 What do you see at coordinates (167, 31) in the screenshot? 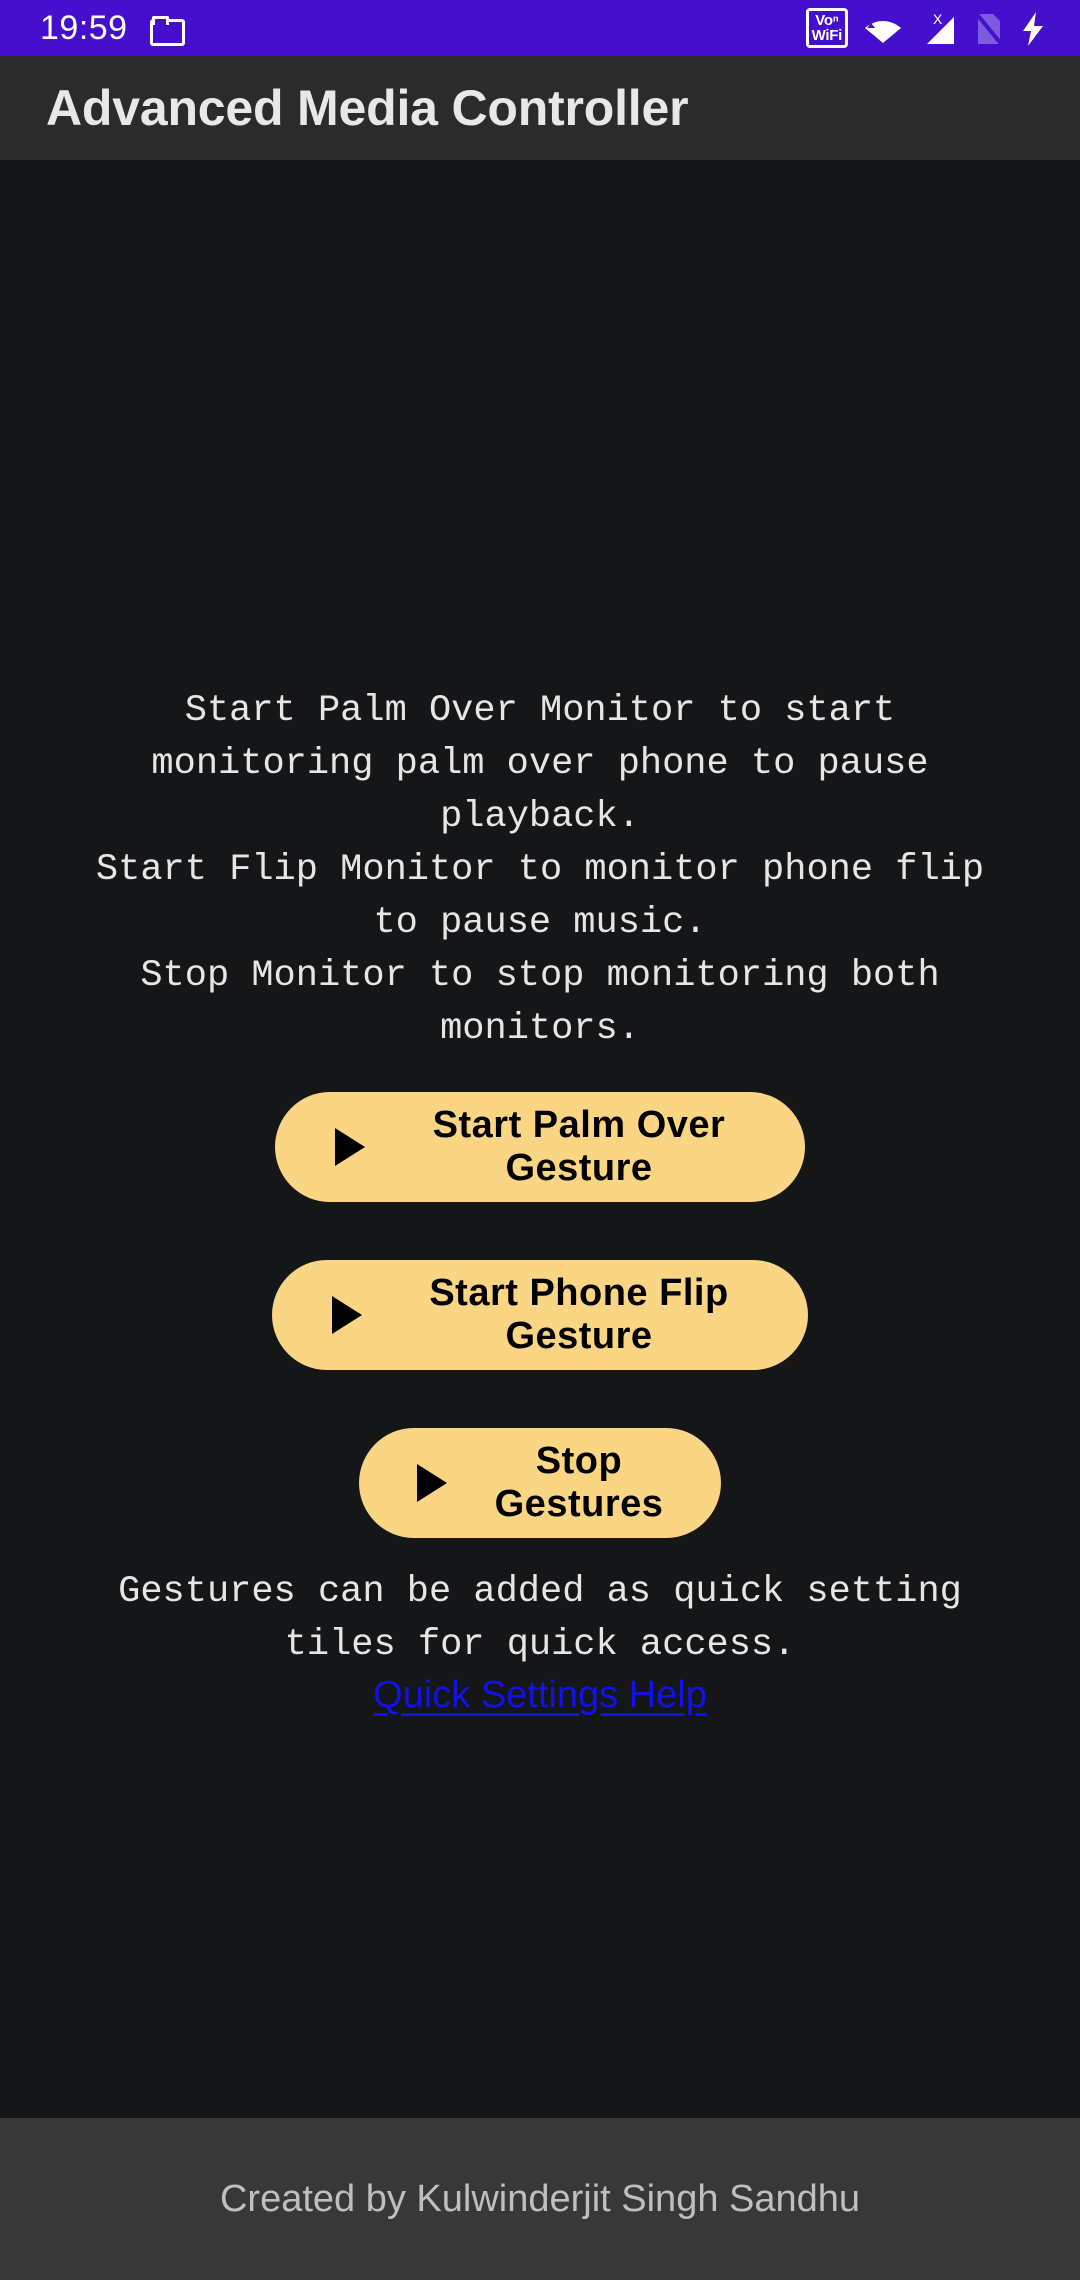
I see `folder-icon` at bounding box center [167, 31].